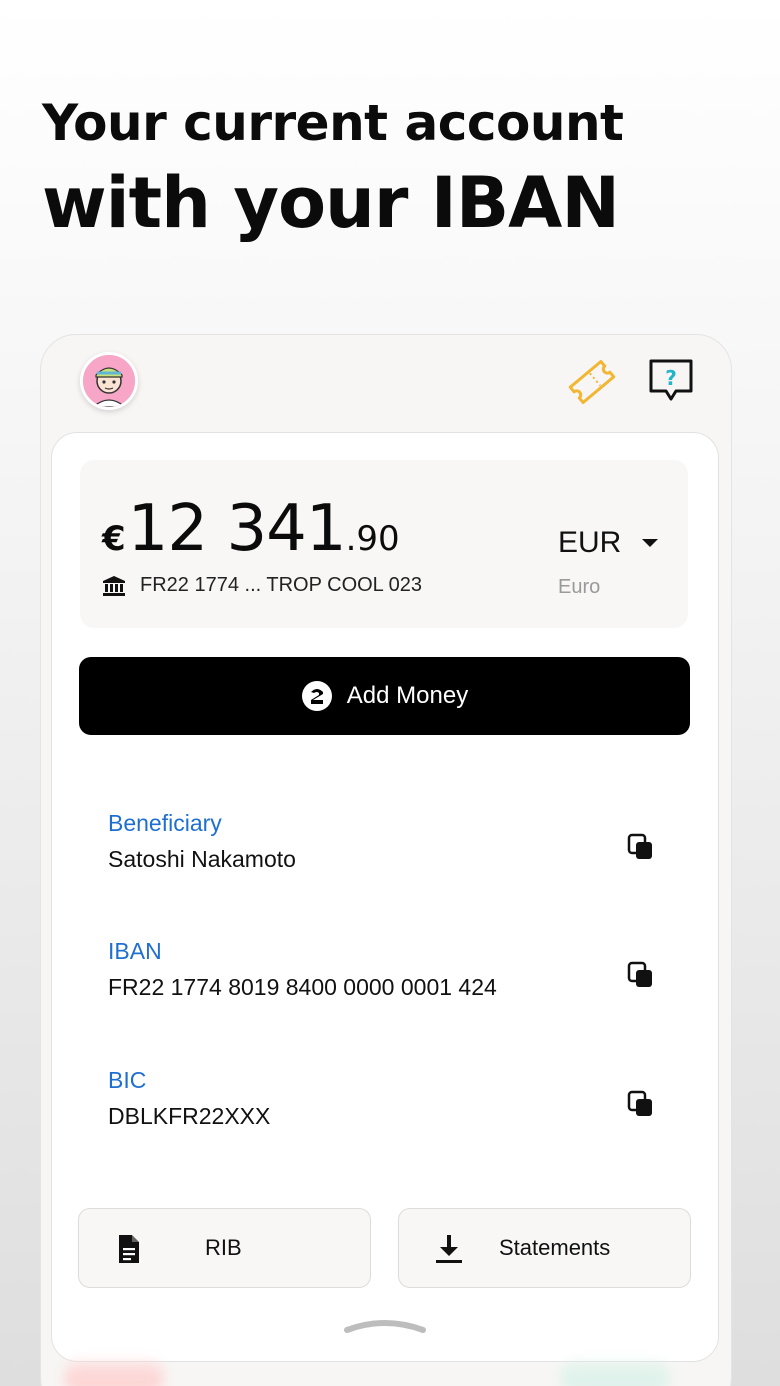 This screenshot has height=1386, width=780. What do you see at coordinates (189, 1116) in the screenshot?
I see `bic-value: DBLKFR22XXX` at bounding box center [189, 1116].